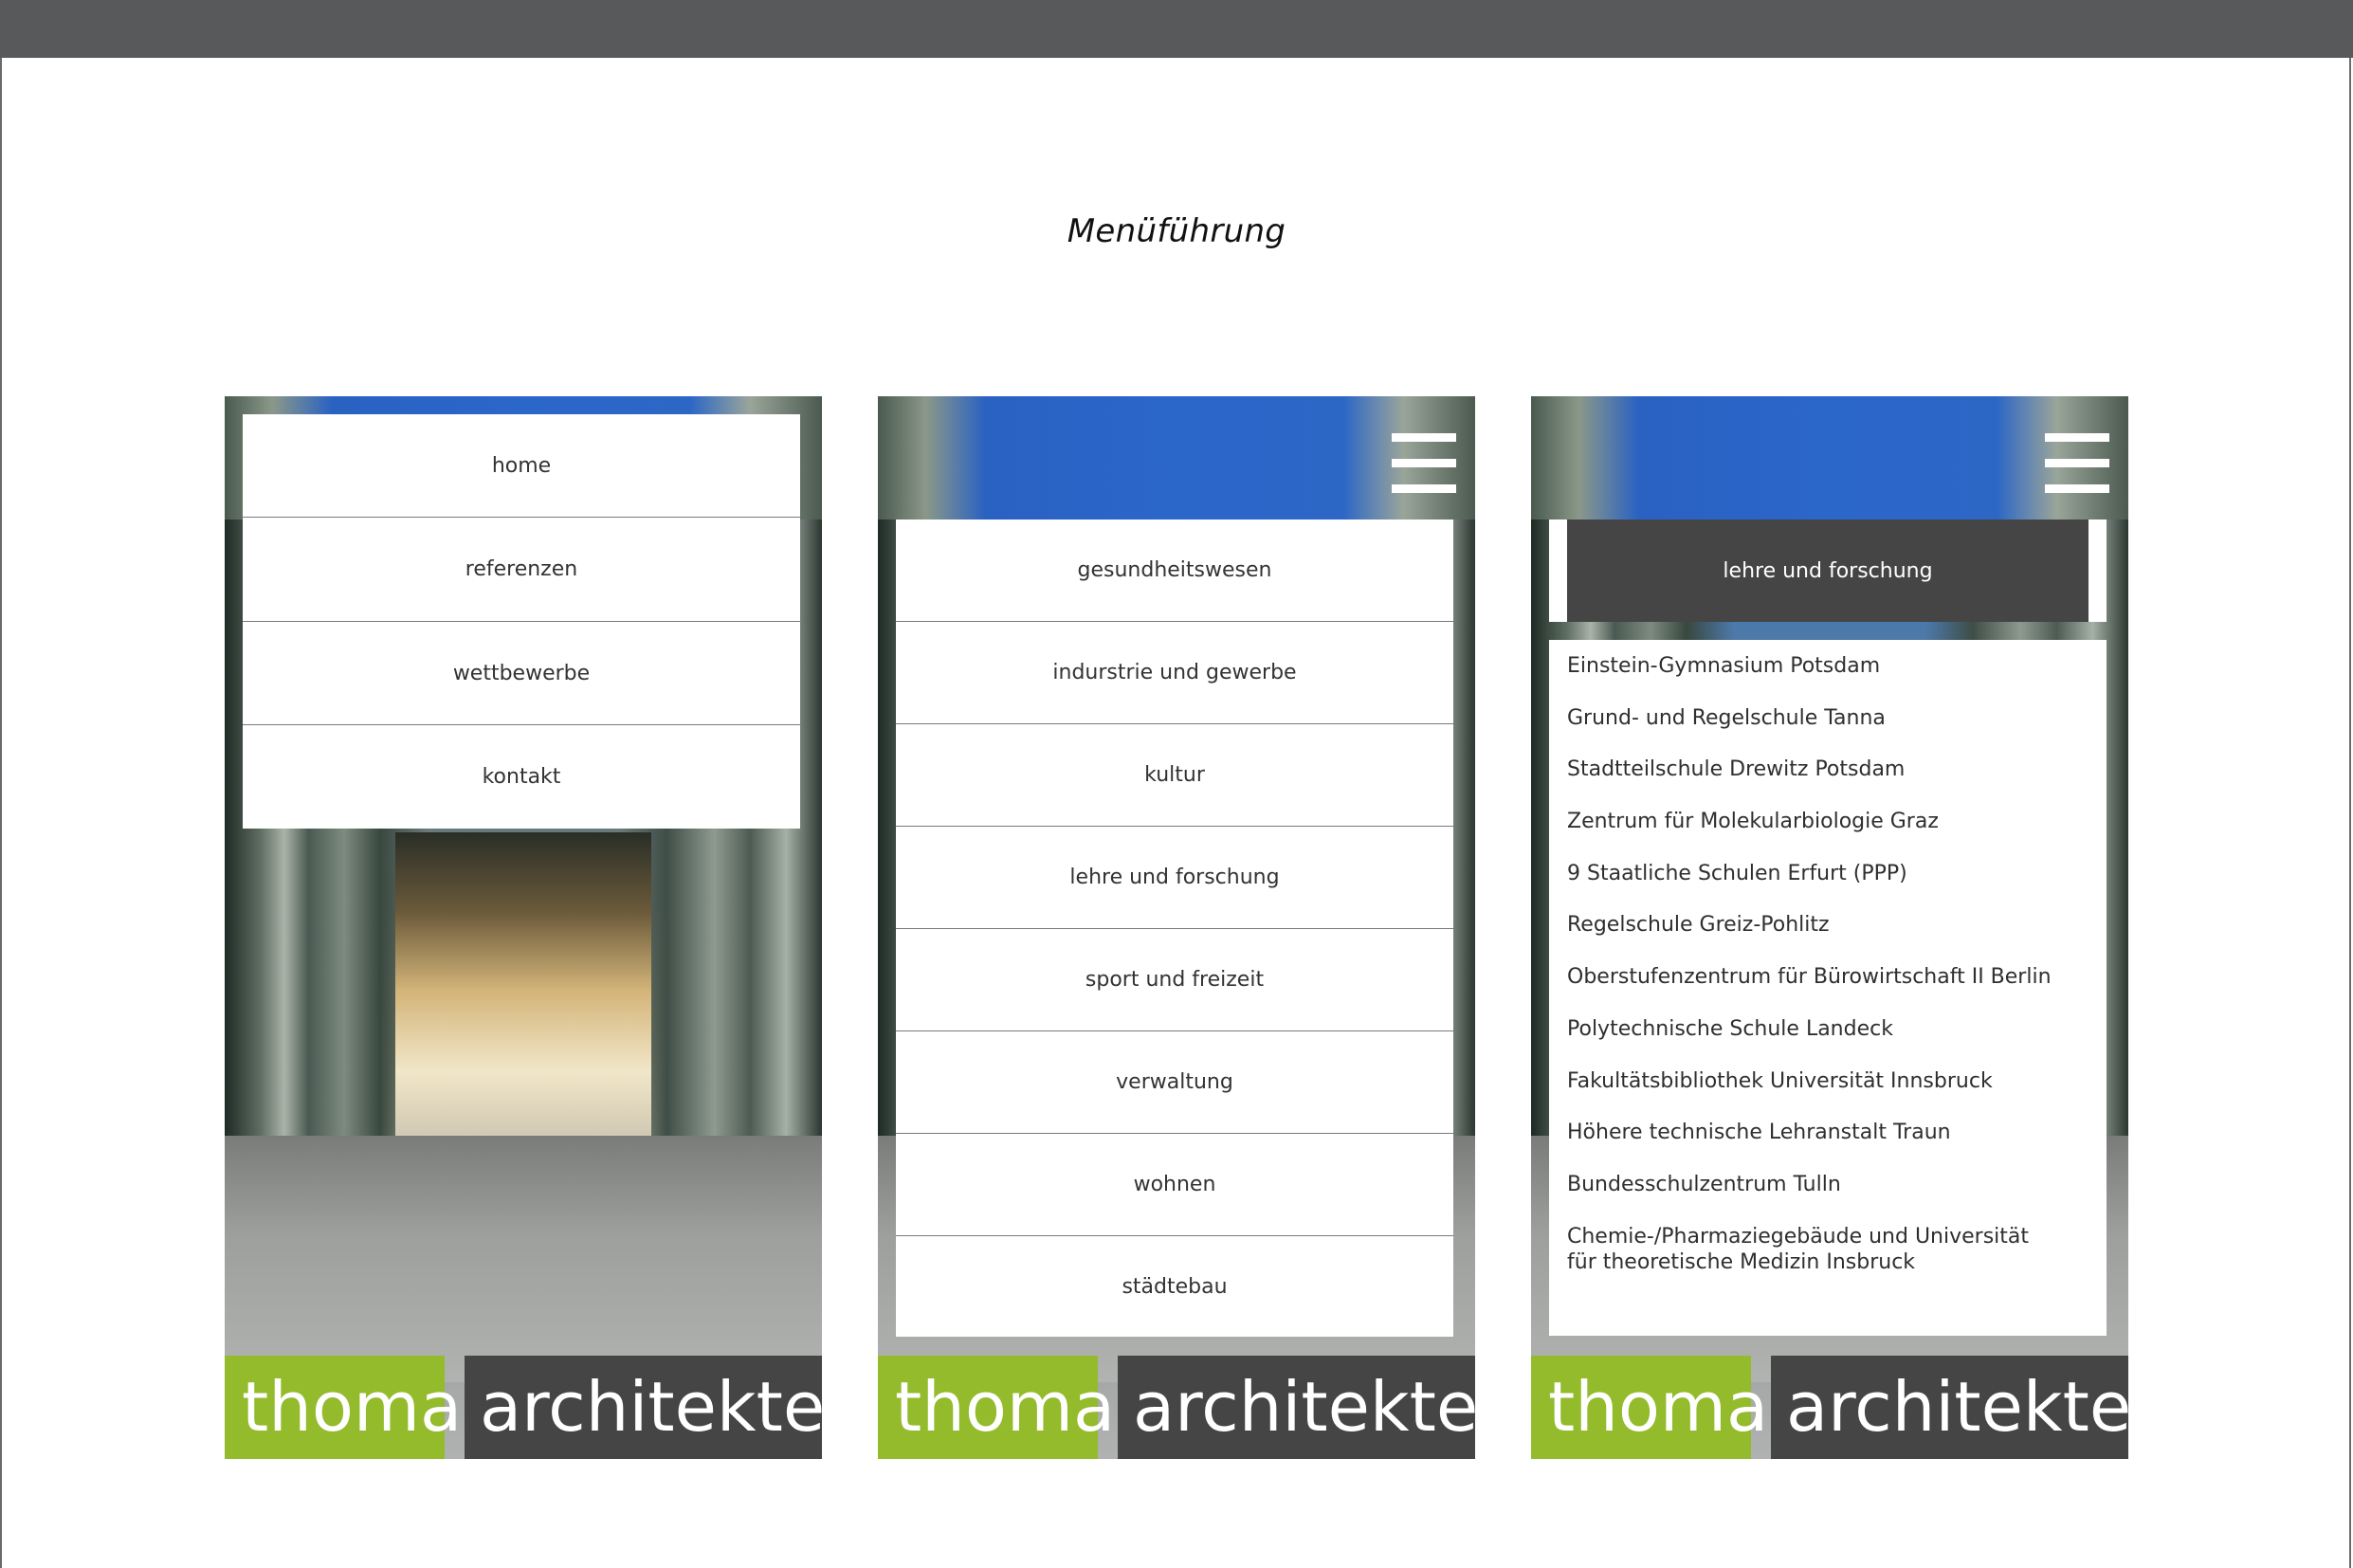 Image resolution: width=2353 pixels, height=1568 pixels. Describe the element at coordinates (1174, 1185) in the screenshot. I see `menu-item-wohnen: wohnen` at that location.